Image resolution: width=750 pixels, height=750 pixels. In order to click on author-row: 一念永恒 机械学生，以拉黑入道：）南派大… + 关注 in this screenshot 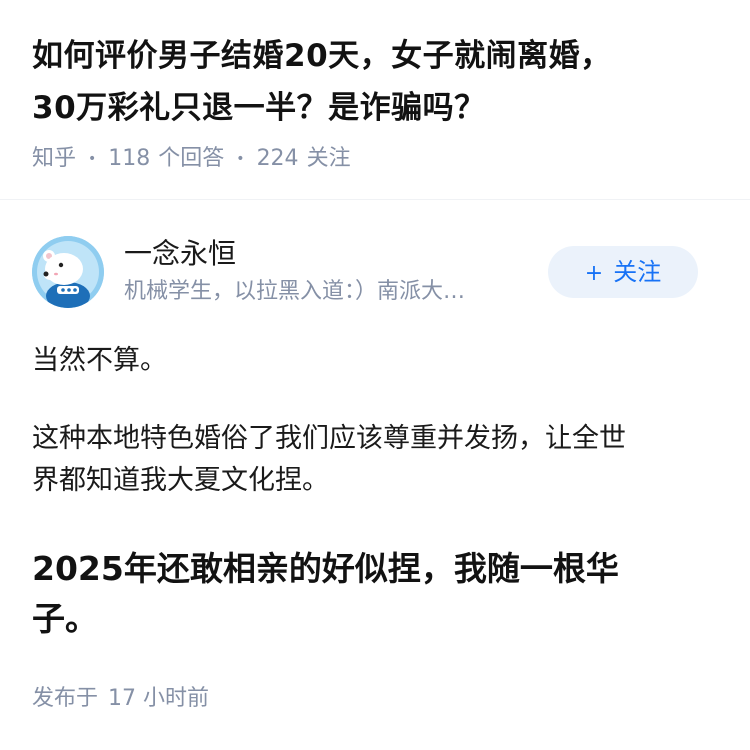, I will do `click(375, 272)`.